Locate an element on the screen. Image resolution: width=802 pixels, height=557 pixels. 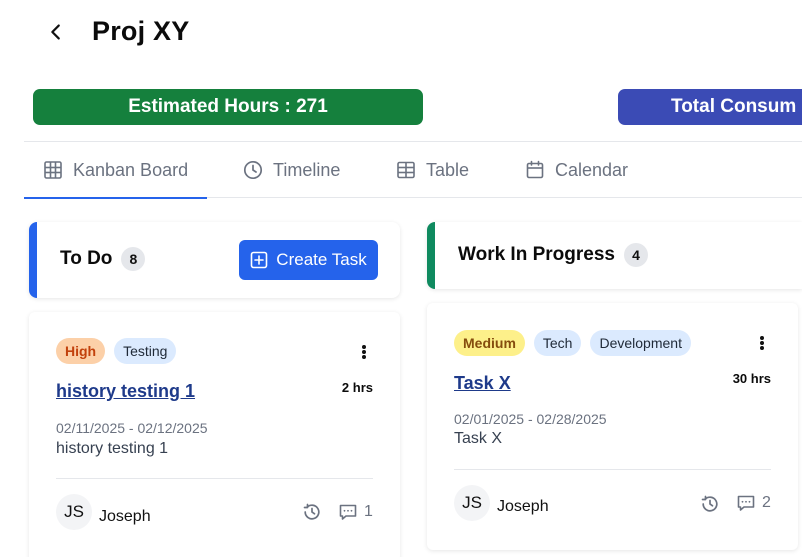
chevron-left-icon is located at coordinates (55, 32).